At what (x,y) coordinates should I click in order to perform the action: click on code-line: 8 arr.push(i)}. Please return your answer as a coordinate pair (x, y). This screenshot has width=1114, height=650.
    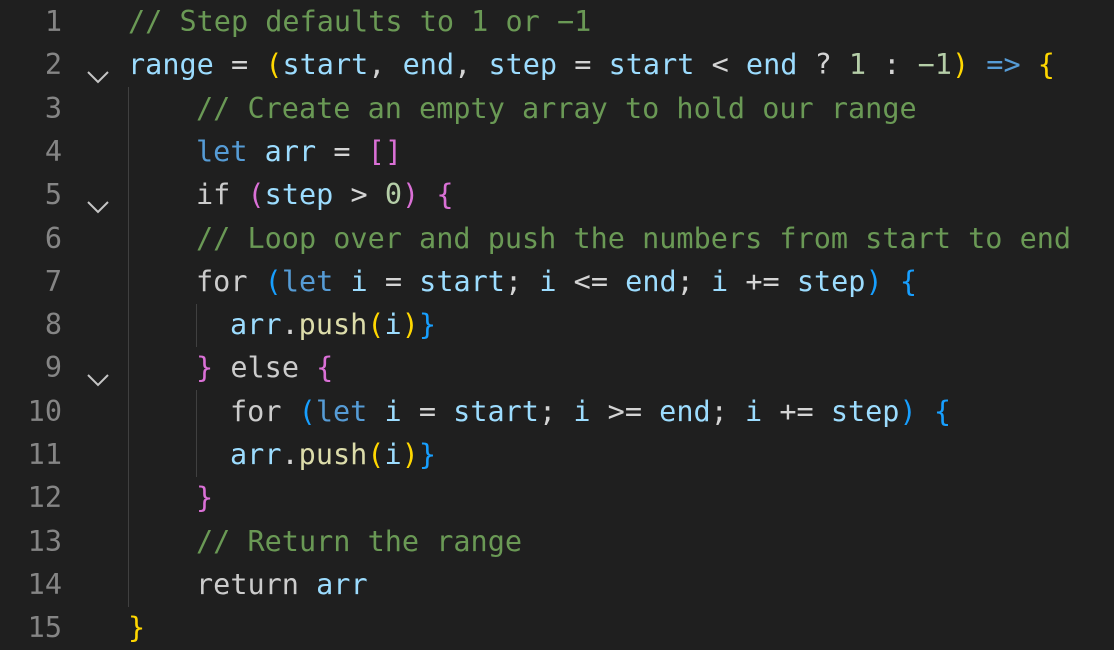
    Looking at the image, I should click on (557, 325).